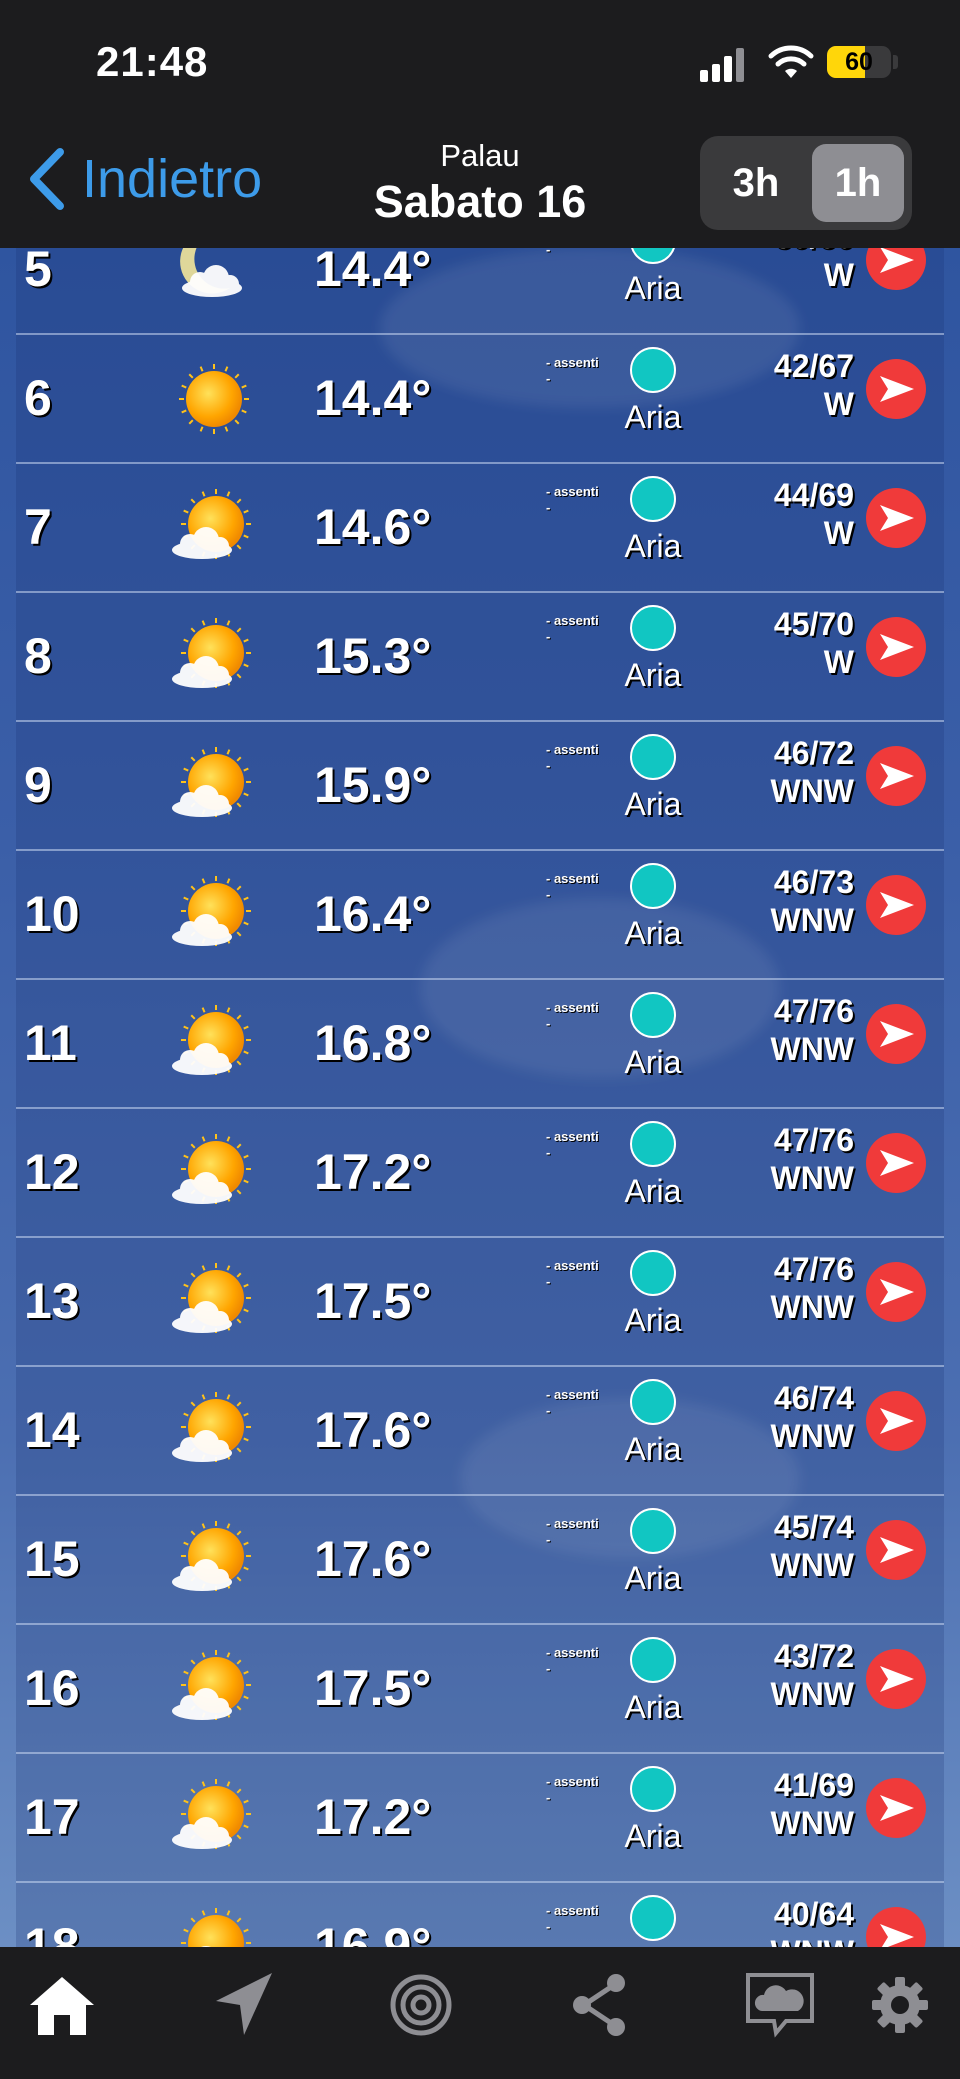  Describe the element at coordinates (813, 1398) in the screenshot. I see `wind-speed: 46/74` at that location.